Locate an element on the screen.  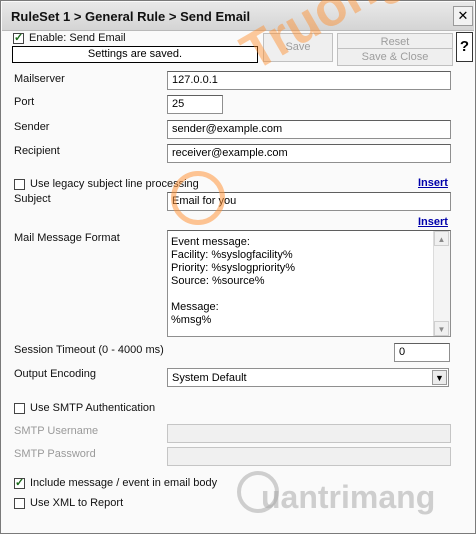
port-input: 25 is located at coordinates (195, 104).